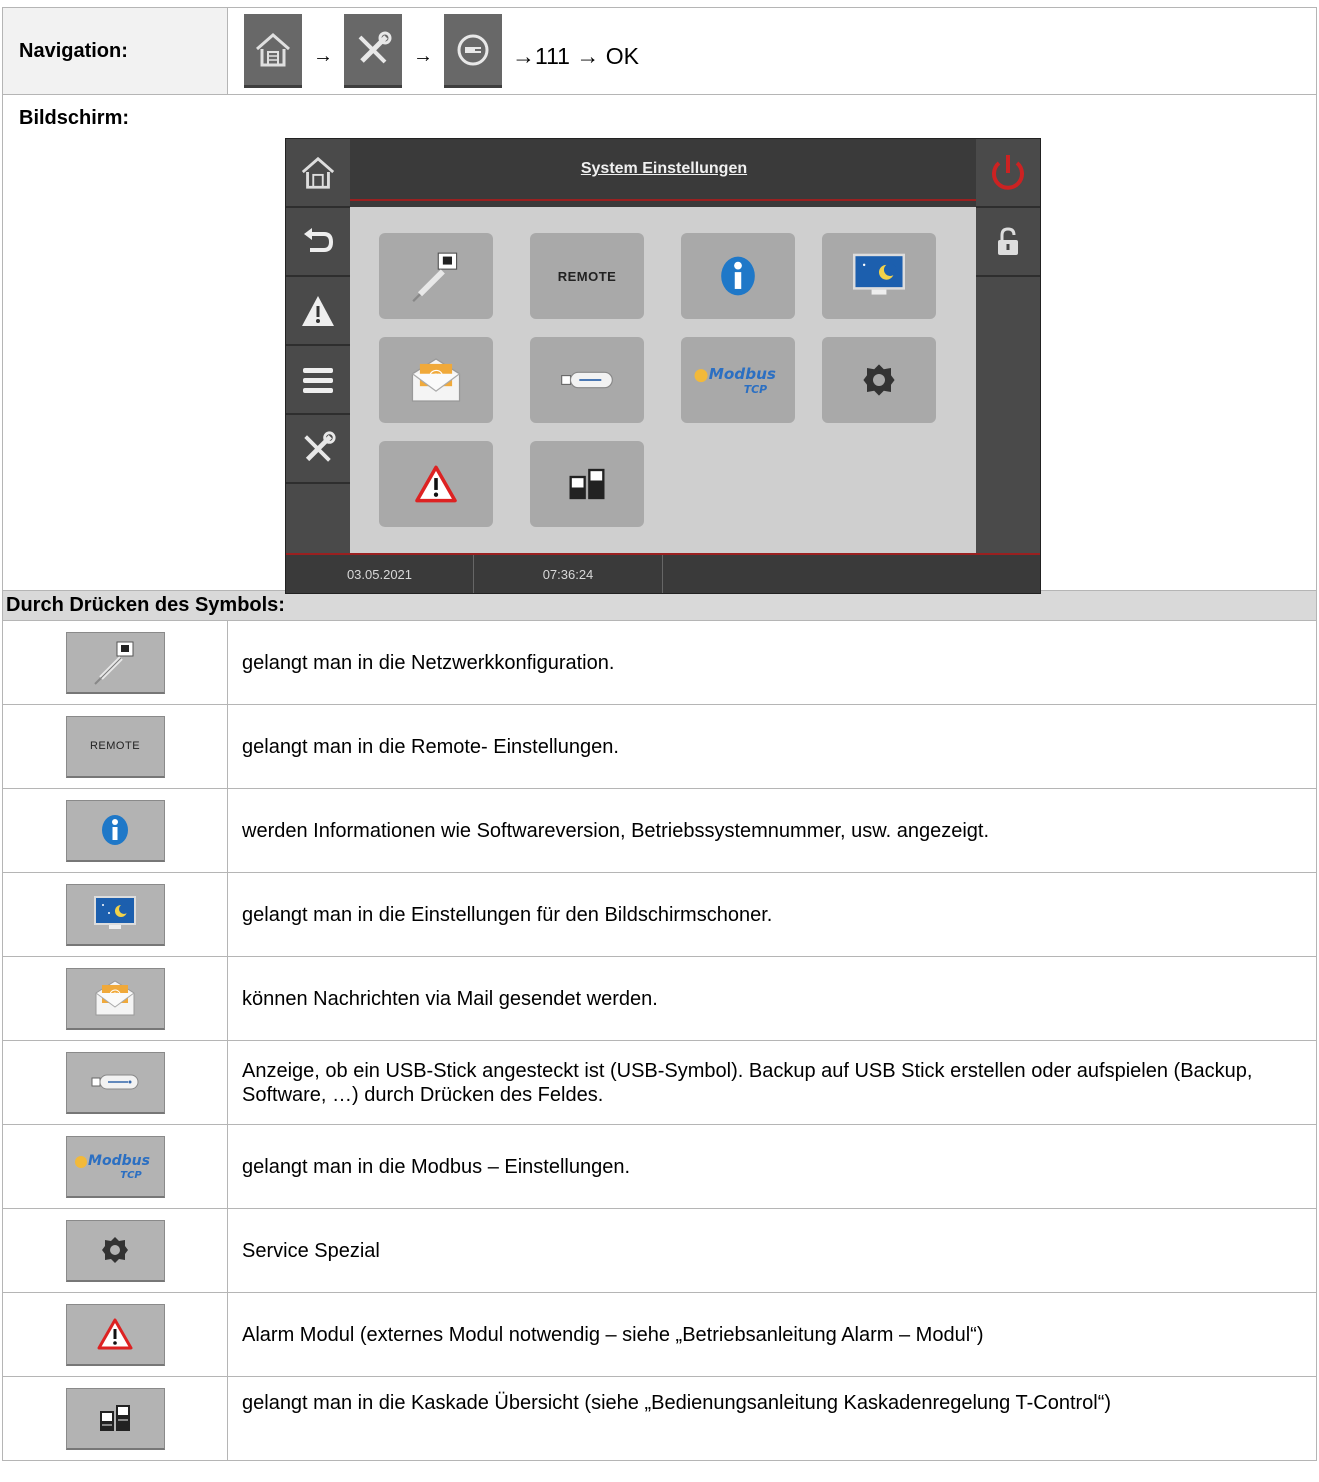 This screenshot has height=1482, width=1319. I want to click on warning-icon, so click(318, 310).